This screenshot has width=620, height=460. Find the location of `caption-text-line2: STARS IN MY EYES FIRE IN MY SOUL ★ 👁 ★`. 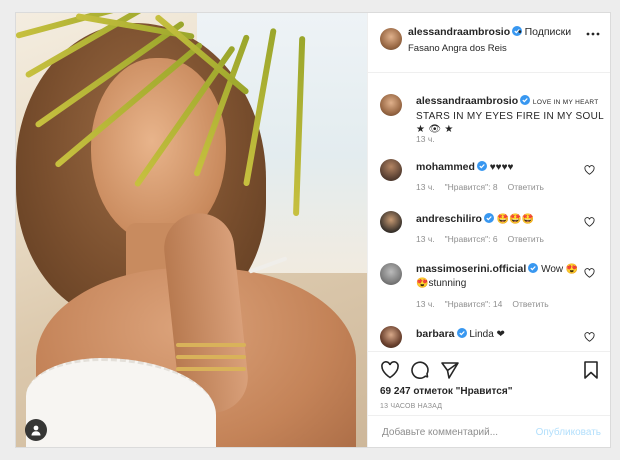

caption-text-line2: STARS IN MY EYES FIRE IN MY SOUL ★ 👁 ★ is located at coordinates (510, 123).